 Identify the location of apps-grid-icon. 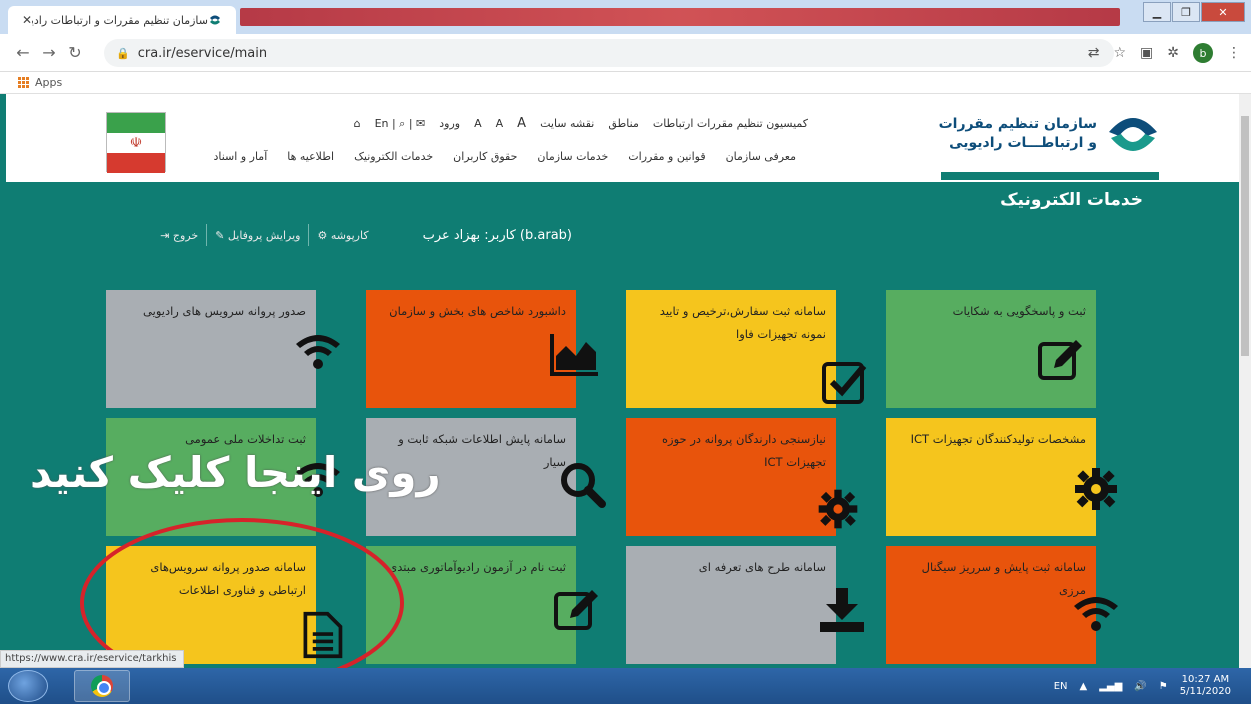
(23, 82).